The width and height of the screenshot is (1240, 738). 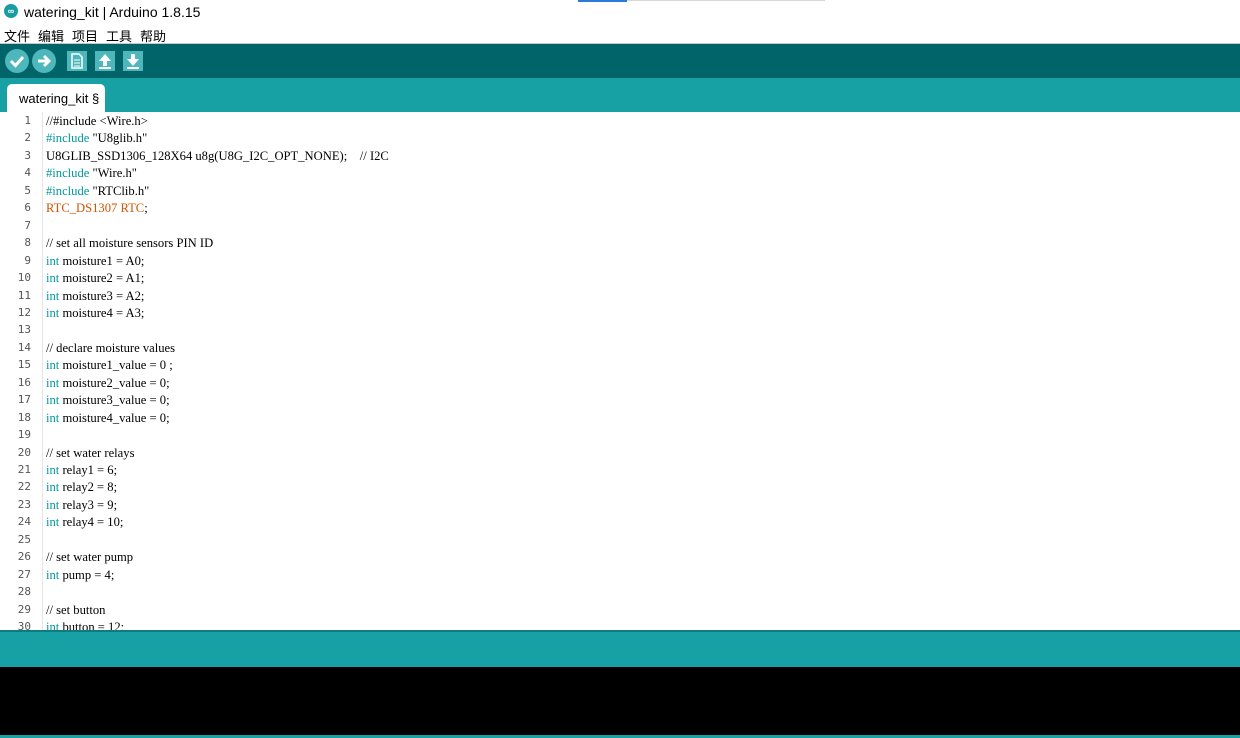 What do you see at coordinates (24, 347) in the screenshot?
I see `line-number: 14` at bounding box center [24, 347].